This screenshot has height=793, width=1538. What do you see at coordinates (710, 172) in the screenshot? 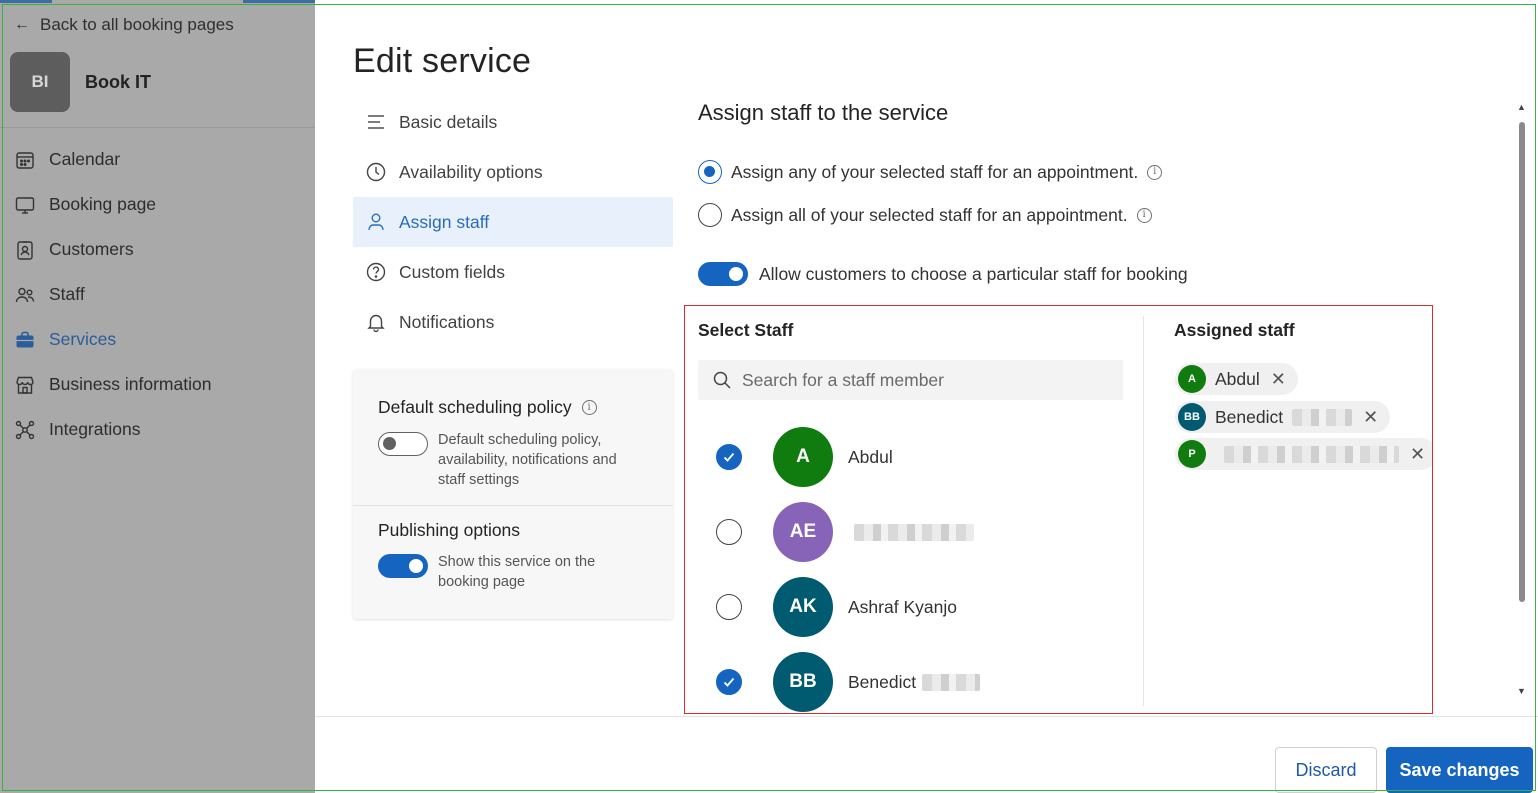
I see `radio-assign-any` at bounding box center [710, 172].